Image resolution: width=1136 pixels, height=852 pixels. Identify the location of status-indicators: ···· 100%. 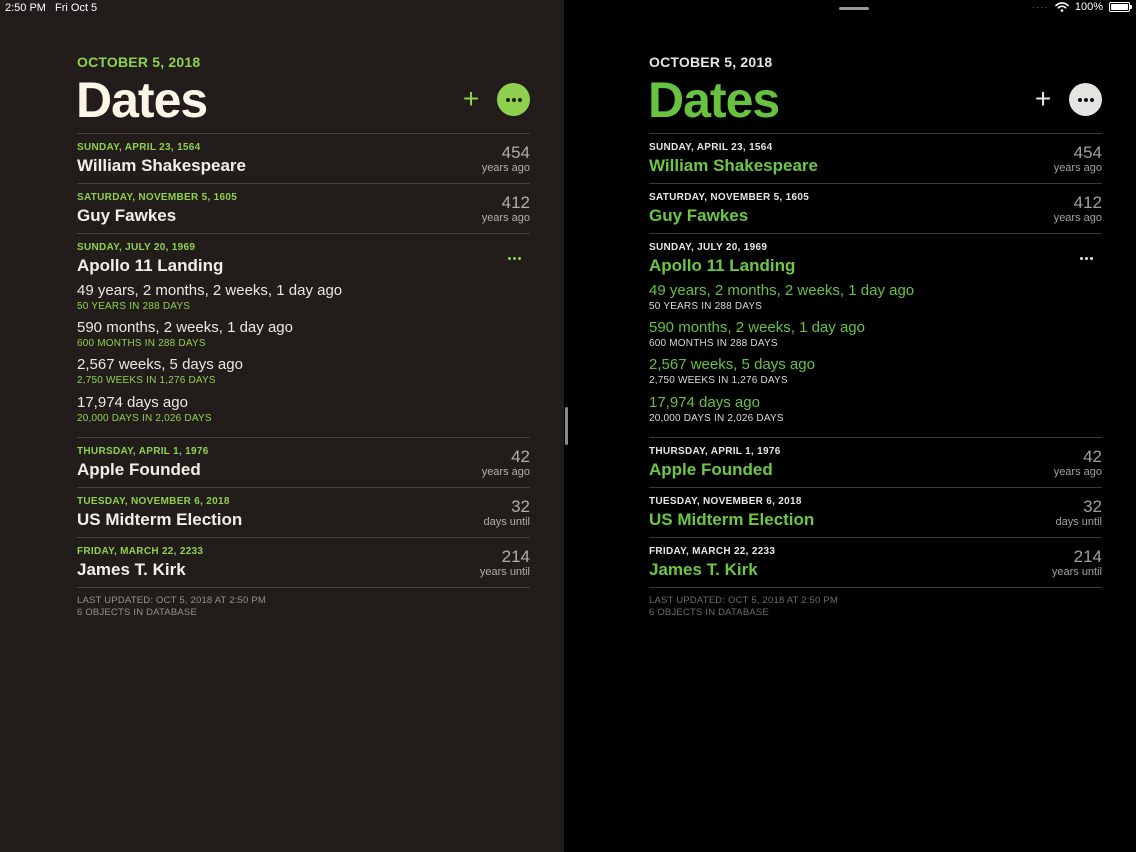
(1081, 7).